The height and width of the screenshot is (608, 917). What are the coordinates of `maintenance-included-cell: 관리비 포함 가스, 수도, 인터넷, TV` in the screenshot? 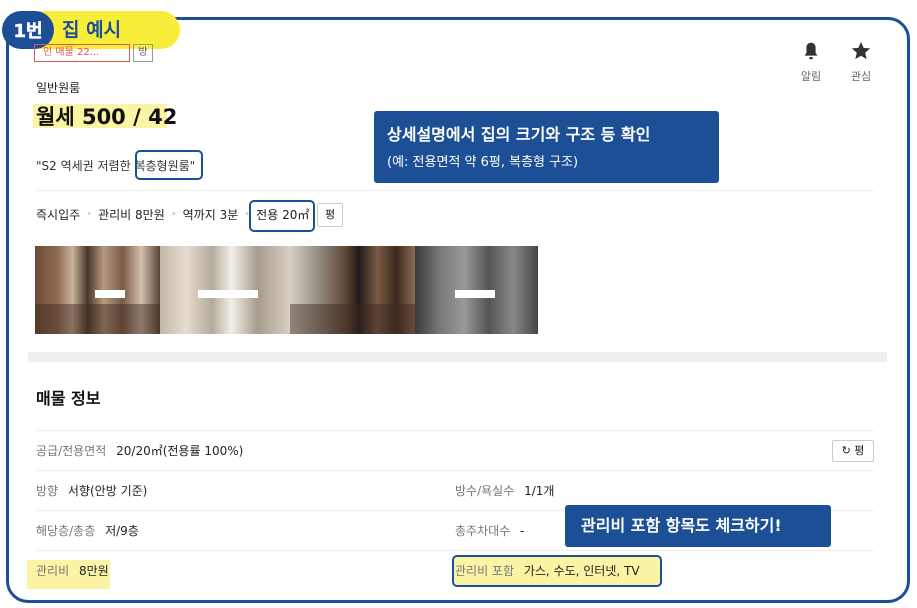 It's located at (547, 571).